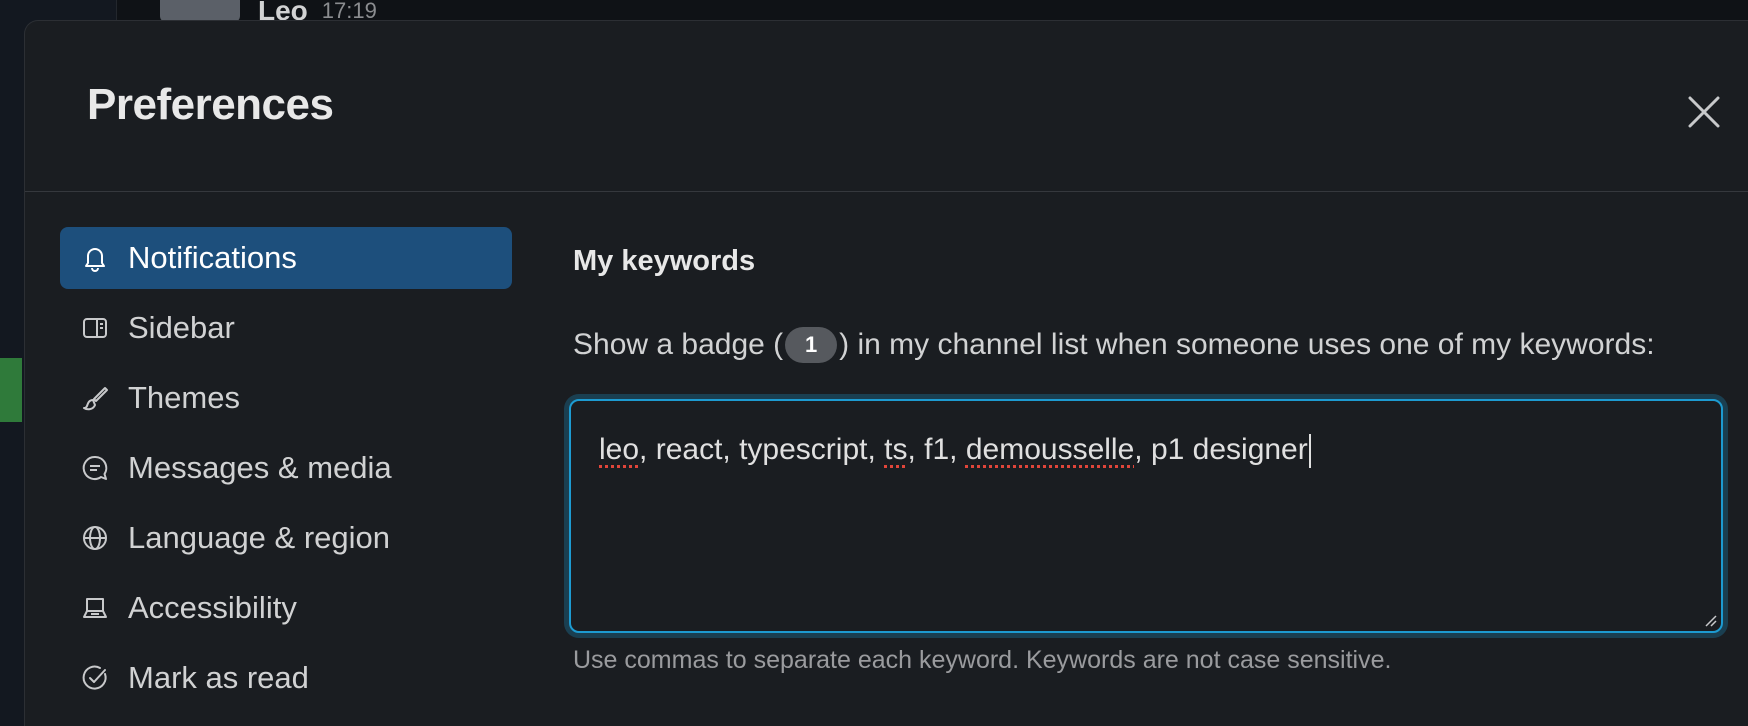 This screenshot has width=1748, height=726. Describe the element at coordinates (184, 397) in the screenshot. I see `nav-item-label: Themes` at that location.